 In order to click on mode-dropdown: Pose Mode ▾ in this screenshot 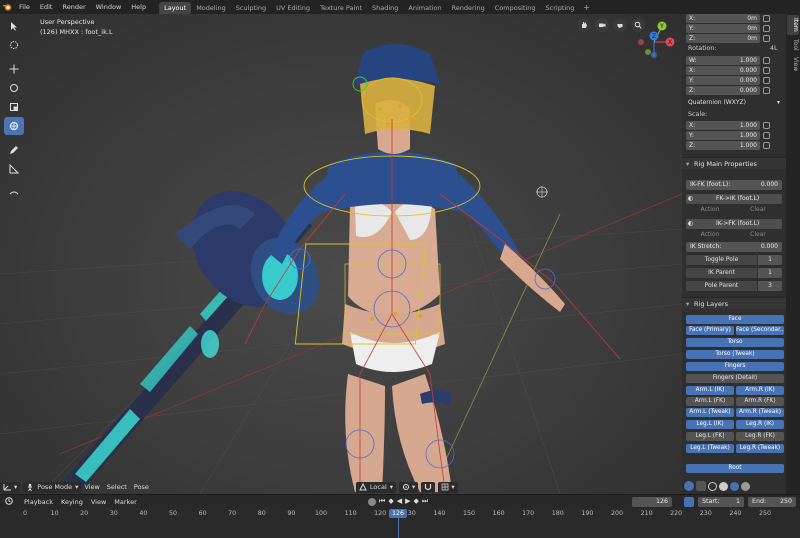, I will do `click(52, 487)`.